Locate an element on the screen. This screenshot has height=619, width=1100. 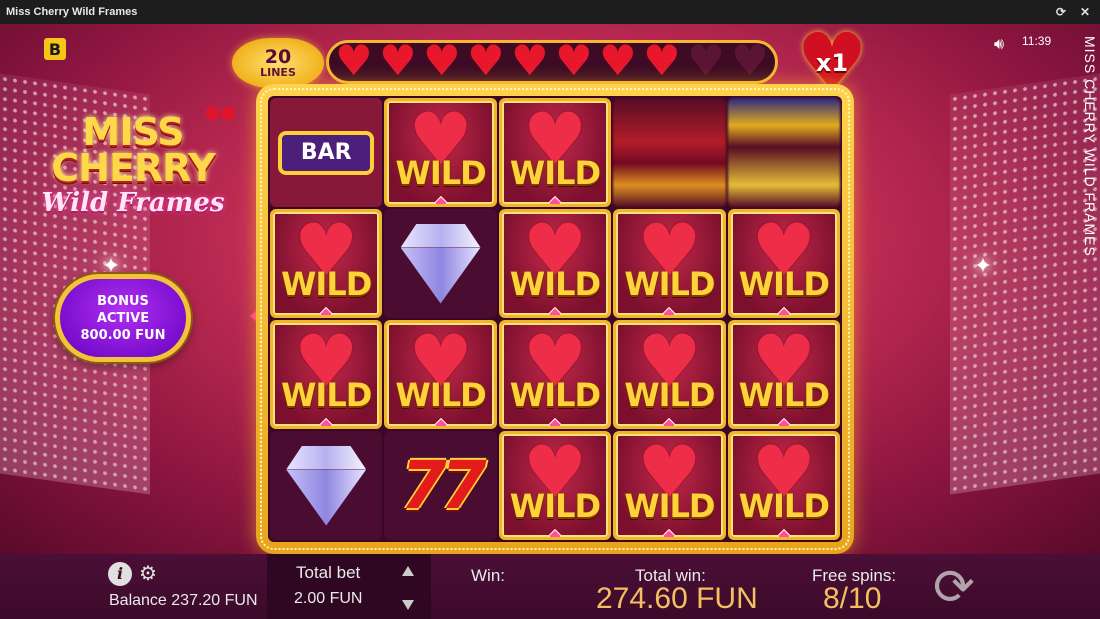
cherry-icon: ●● is located at coordinates (220, 112).